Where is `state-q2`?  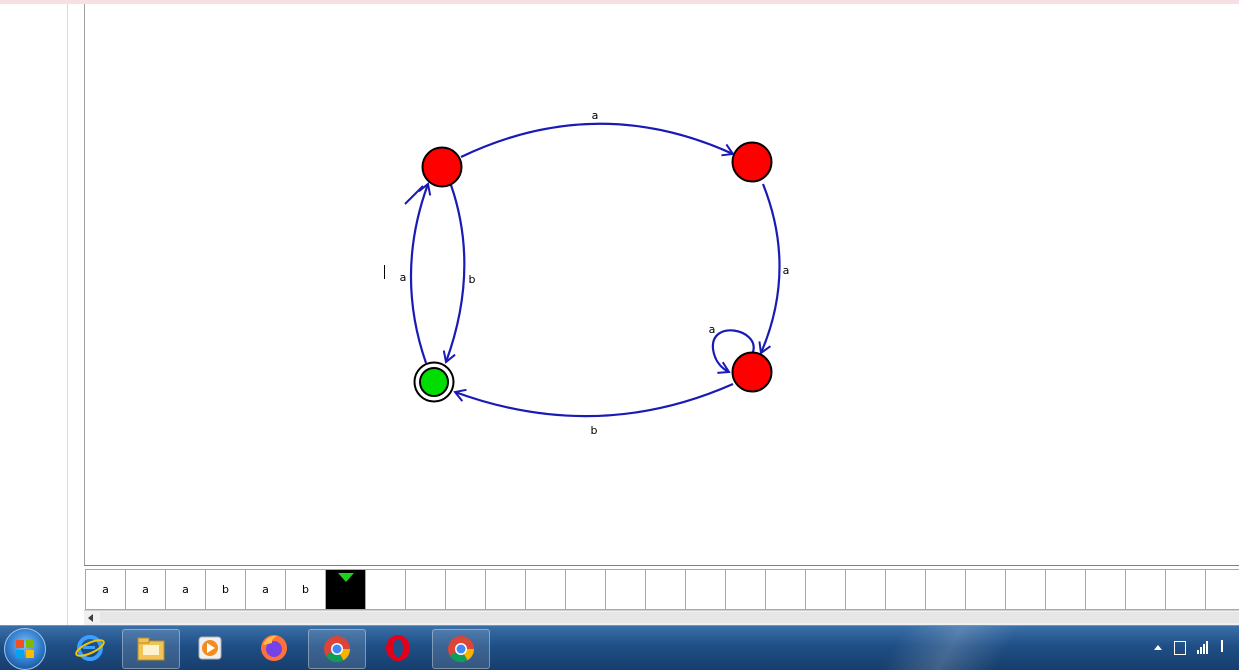 state-q2 is located at coordinates (752, 372).